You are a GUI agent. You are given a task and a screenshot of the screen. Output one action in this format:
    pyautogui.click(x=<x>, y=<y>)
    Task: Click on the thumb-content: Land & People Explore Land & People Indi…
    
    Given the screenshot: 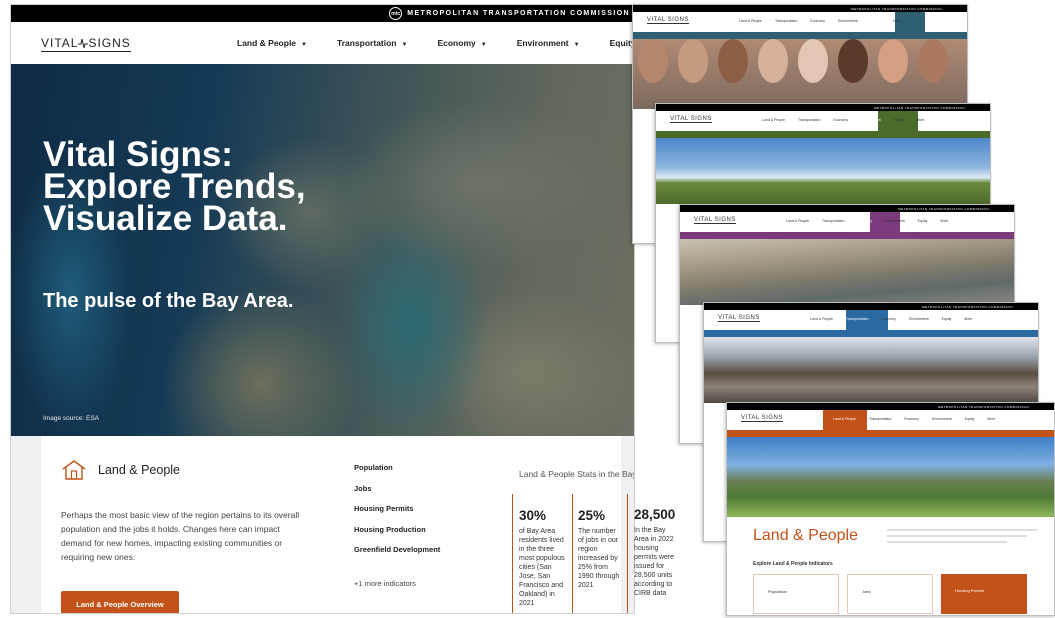 What is the action you would take?
    pyautogui.click(x=891, y=567)
    